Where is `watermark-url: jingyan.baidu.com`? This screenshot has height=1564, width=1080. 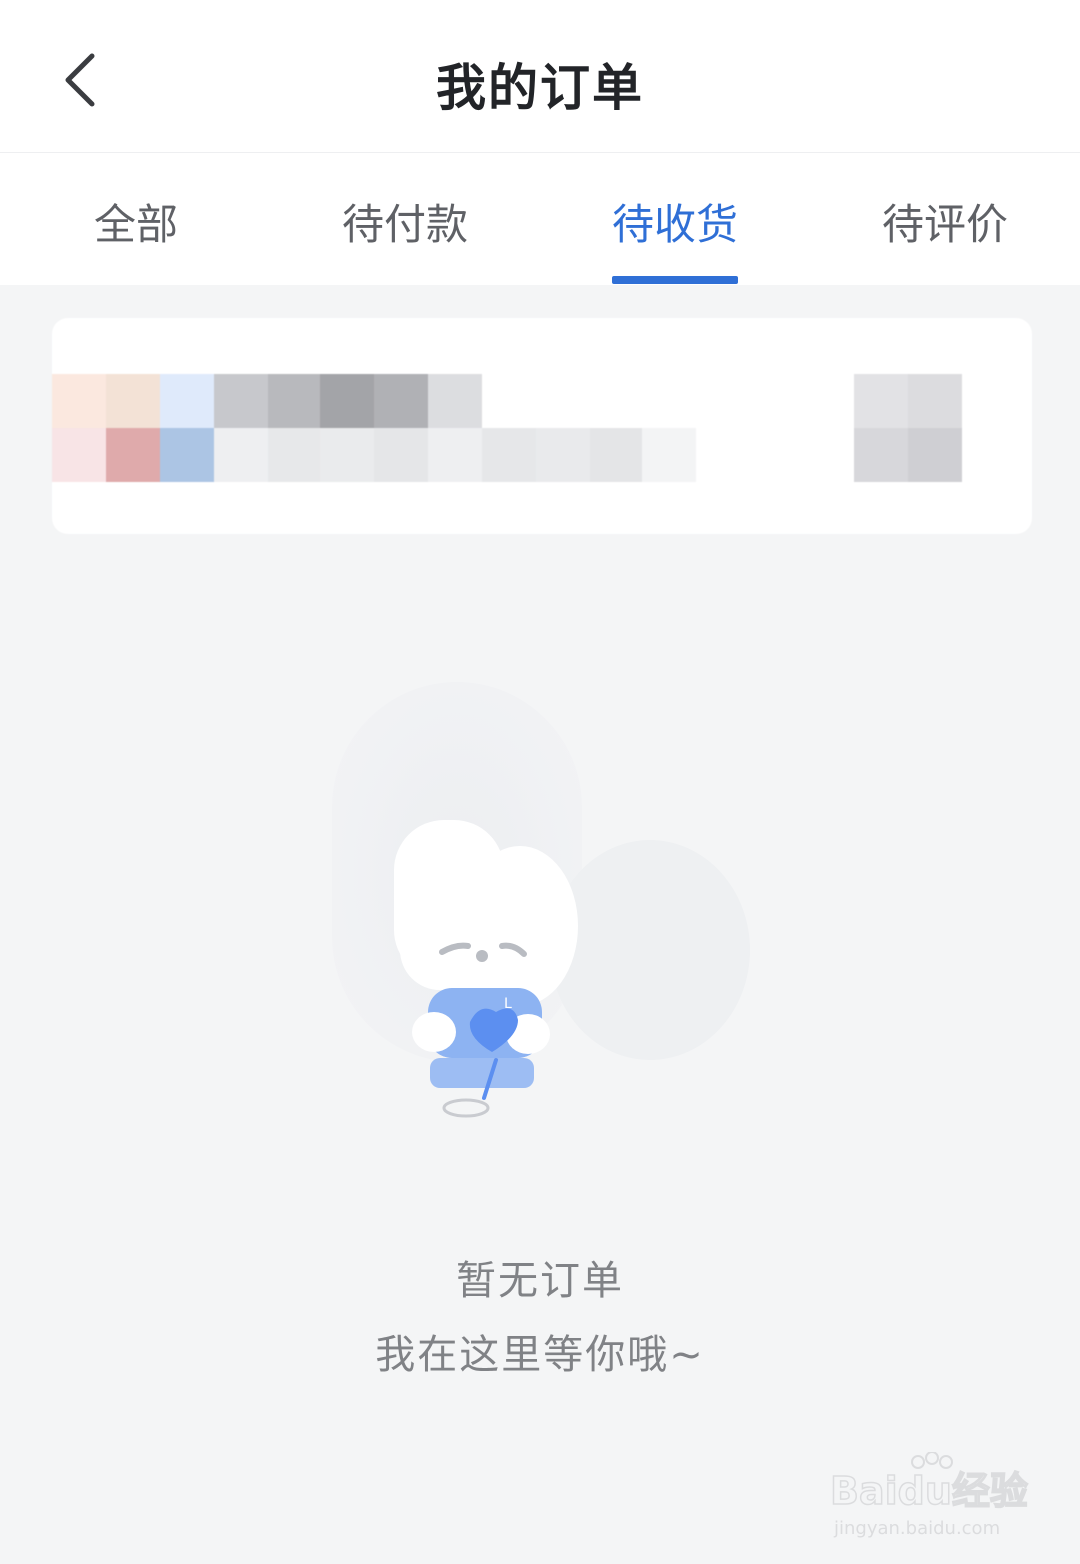 watermark-url: jingyan.baidu.com is located at coordinates (916, 1528).